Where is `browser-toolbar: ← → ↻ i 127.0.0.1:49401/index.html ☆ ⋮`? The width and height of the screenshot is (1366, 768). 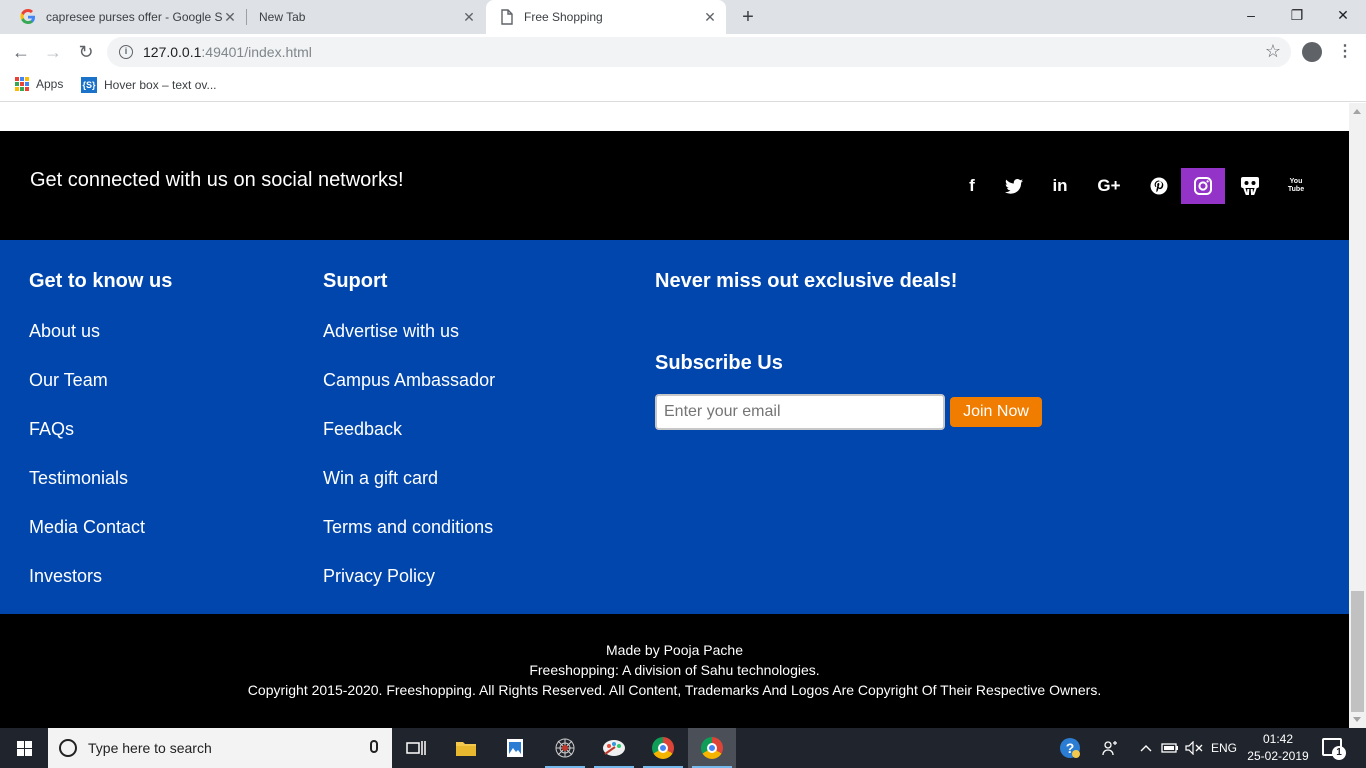 browser-toolbar: ← → ↻ i 127.0.0.1:49401/index.html ☆ ⋮ is located at coordinates (683, 52).